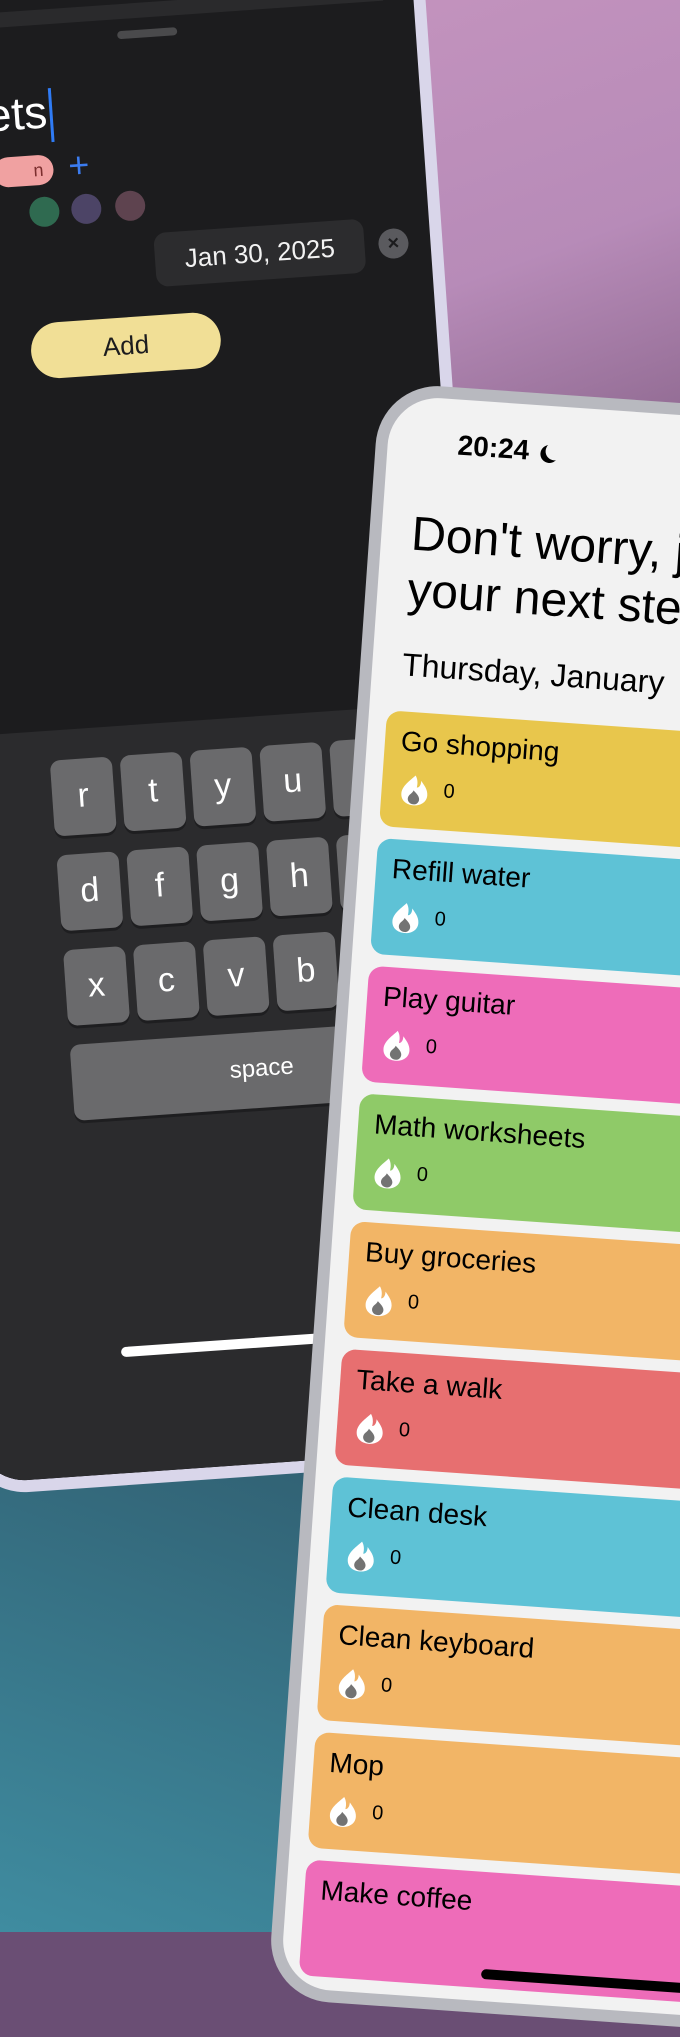  I want to click on task-name: Buy groceries, so click(451, 1257).